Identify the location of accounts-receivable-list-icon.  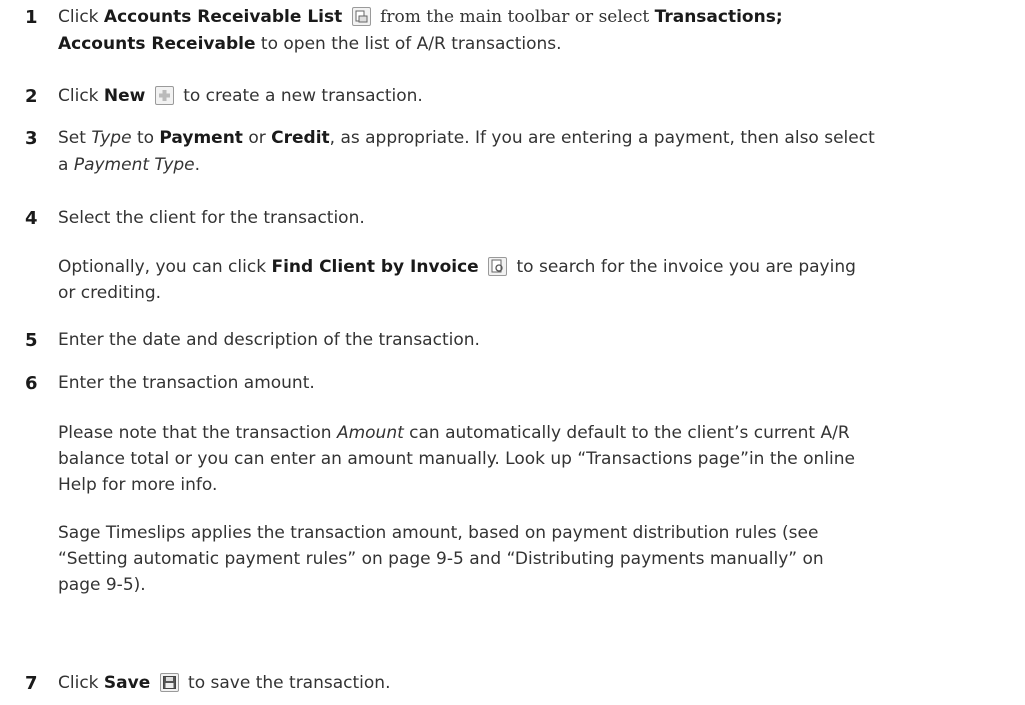
(361, 16).